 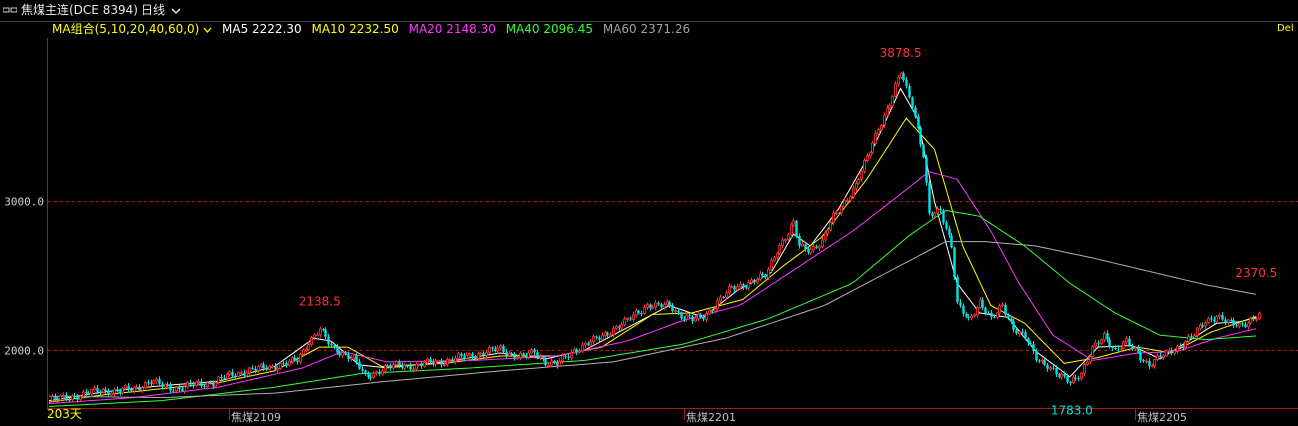 I want to click on low-label: 1783.0, so click(x=1072, y=410).